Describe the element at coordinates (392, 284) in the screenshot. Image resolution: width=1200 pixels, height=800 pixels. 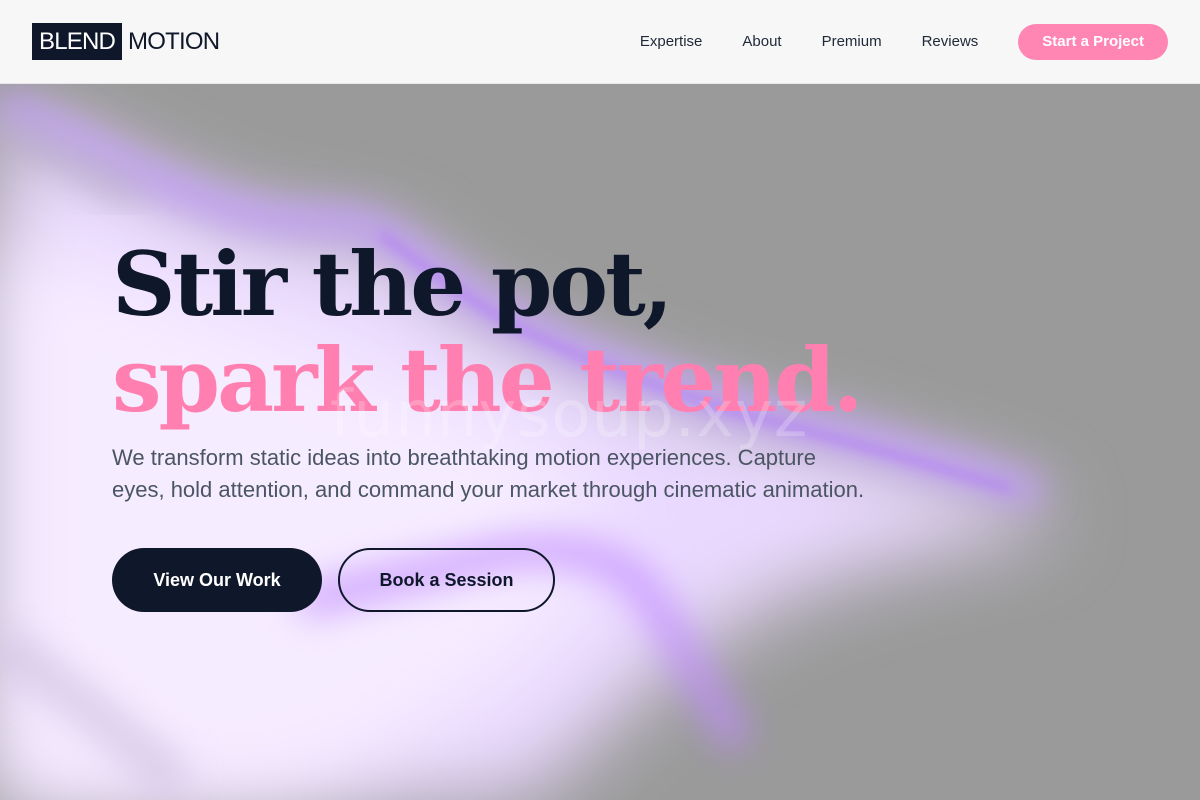
I see `headline-line-1: Stir the pot,` at that location.